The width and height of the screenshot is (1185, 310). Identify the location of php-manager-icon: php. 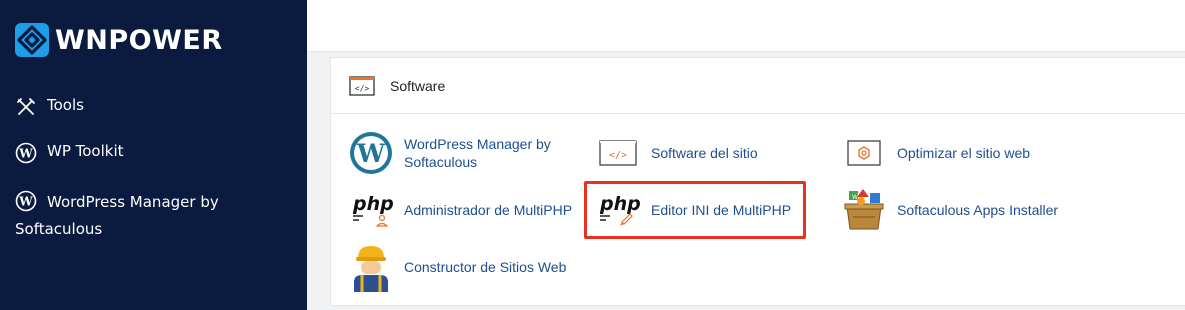
(371, 210).